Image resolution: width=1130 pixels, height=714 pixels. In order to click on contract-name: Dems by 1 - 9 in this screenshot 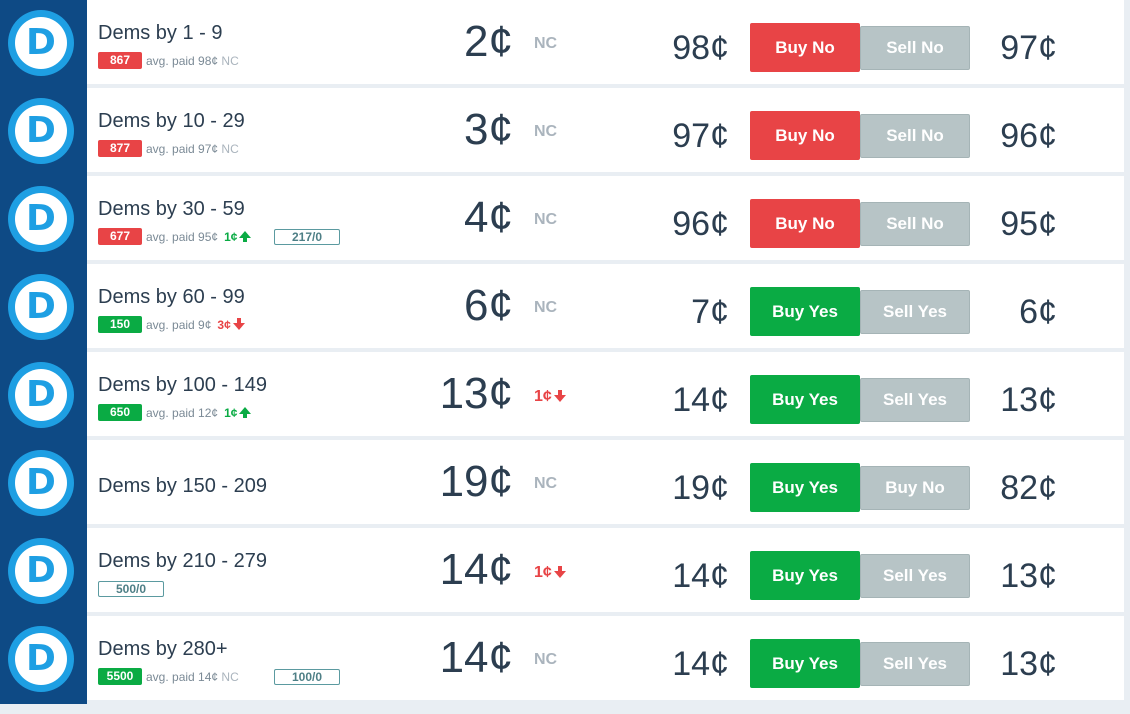, I will do `click(160, 33)`.